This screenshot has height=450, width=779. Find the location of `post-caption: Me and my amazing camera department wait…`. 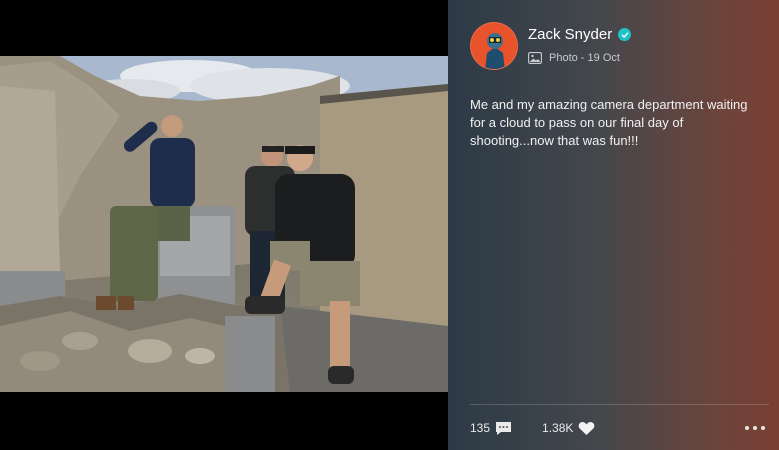

post-caption: Me and my amazing camera department wait… is located at coordinates (609, 122).